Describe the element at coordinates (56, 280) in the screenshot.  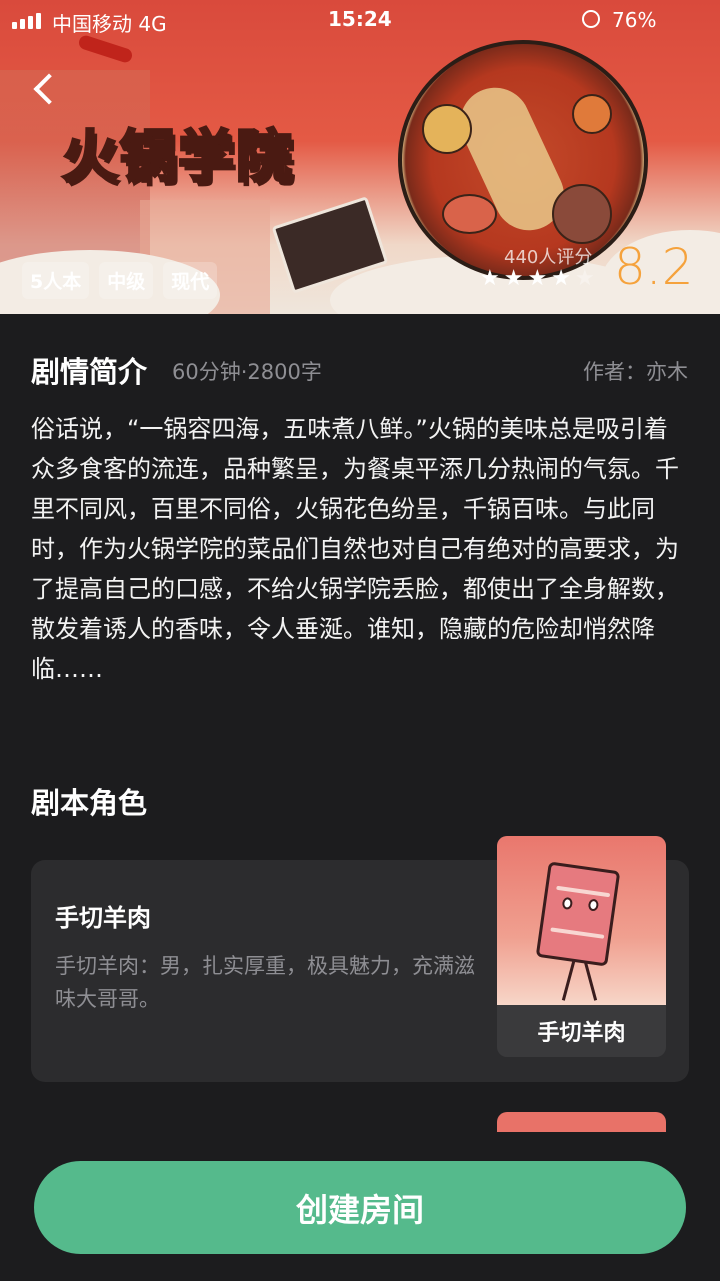
I see `tag-player-count: 5人本` at that location.